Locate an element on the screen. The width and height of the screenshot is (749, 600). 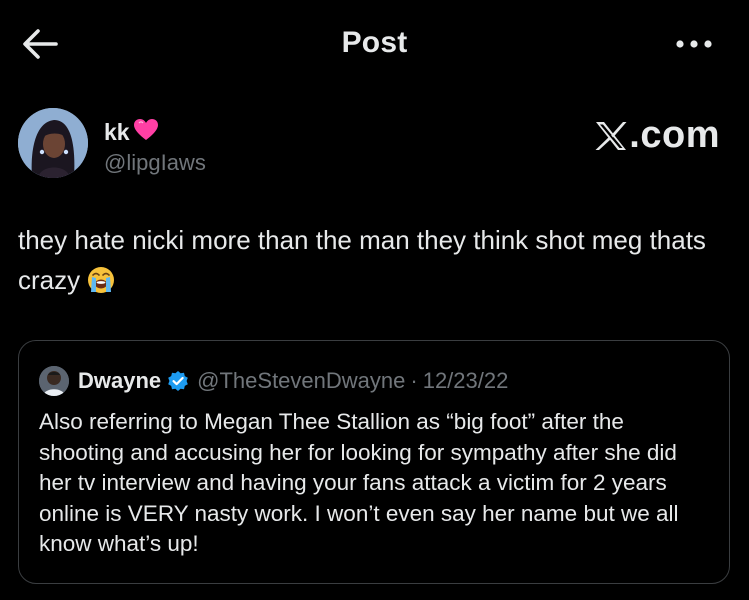
more-options-button is located at coordinates (694, 44).